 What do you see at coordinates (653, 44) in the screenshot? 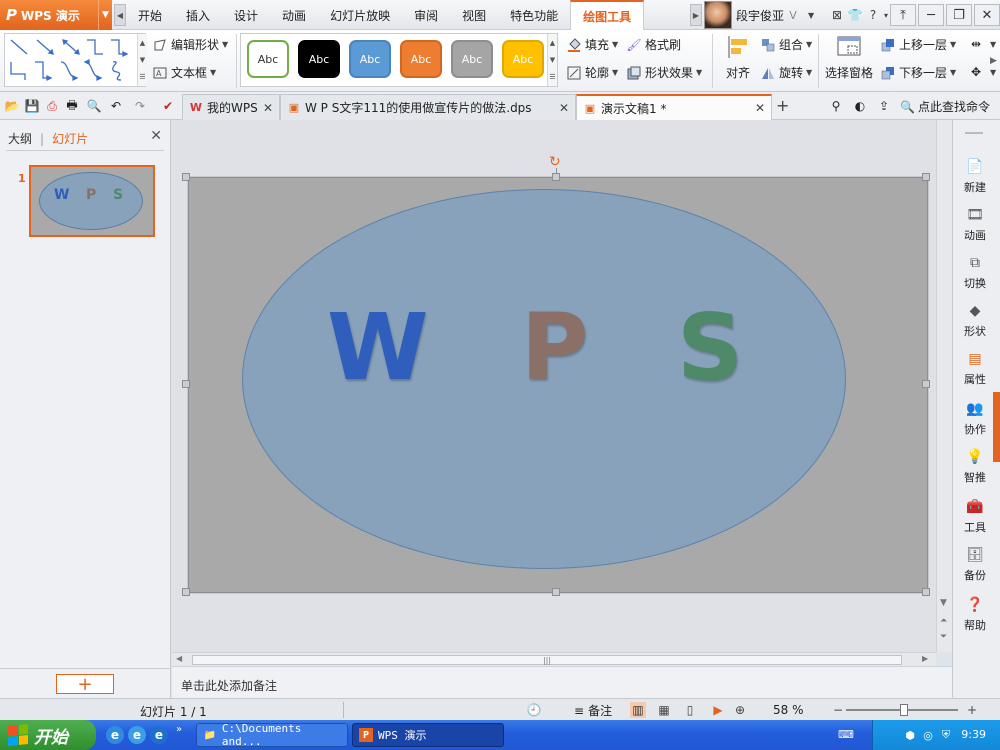
I see `format-painter-button: 🖌 格式刷` at bounding box center [653, 44].